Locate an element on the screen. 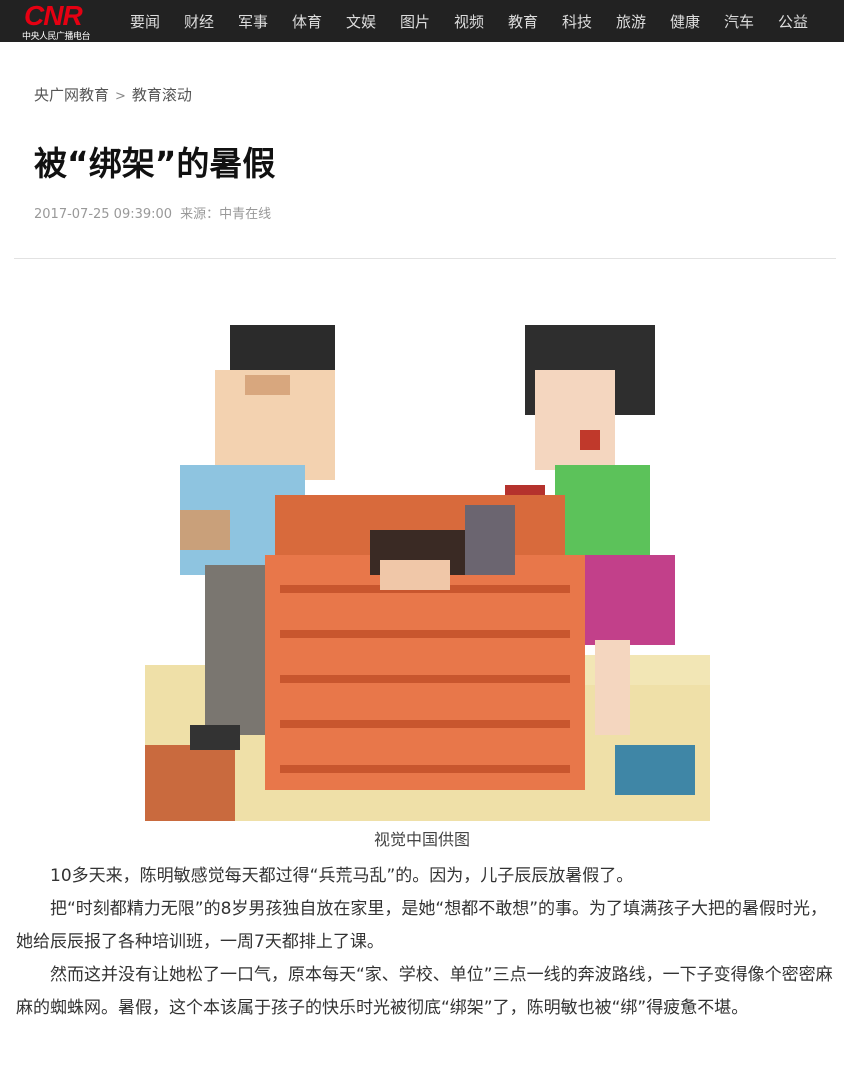 This screenshot has width=844, height=1079. article-paragraph: 10多天来，陈明敏感觉每天都过得“兵荒马乱”的。因为，儿子辰辰放暑假了。 is located at coordinates (342, 876).